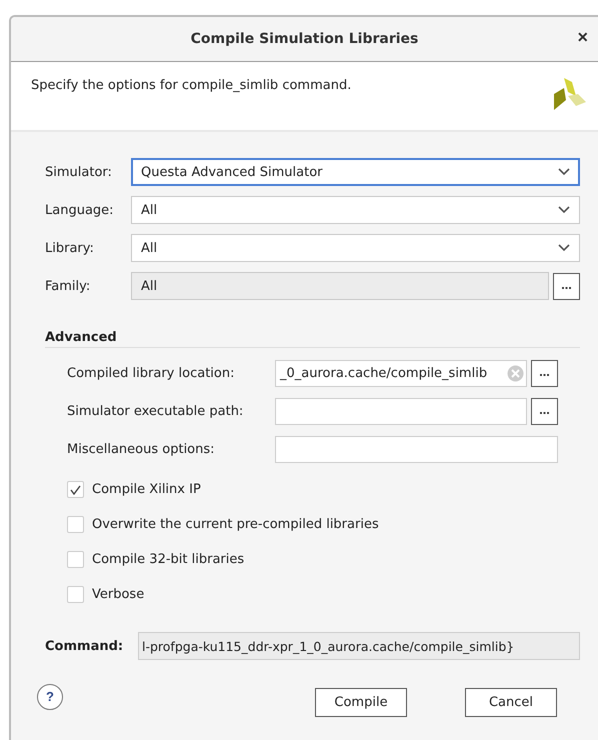  What do you see at coordinates (582, 37) in the screenshot?
I see `close-button: ×` at bounding box center [582, 37].